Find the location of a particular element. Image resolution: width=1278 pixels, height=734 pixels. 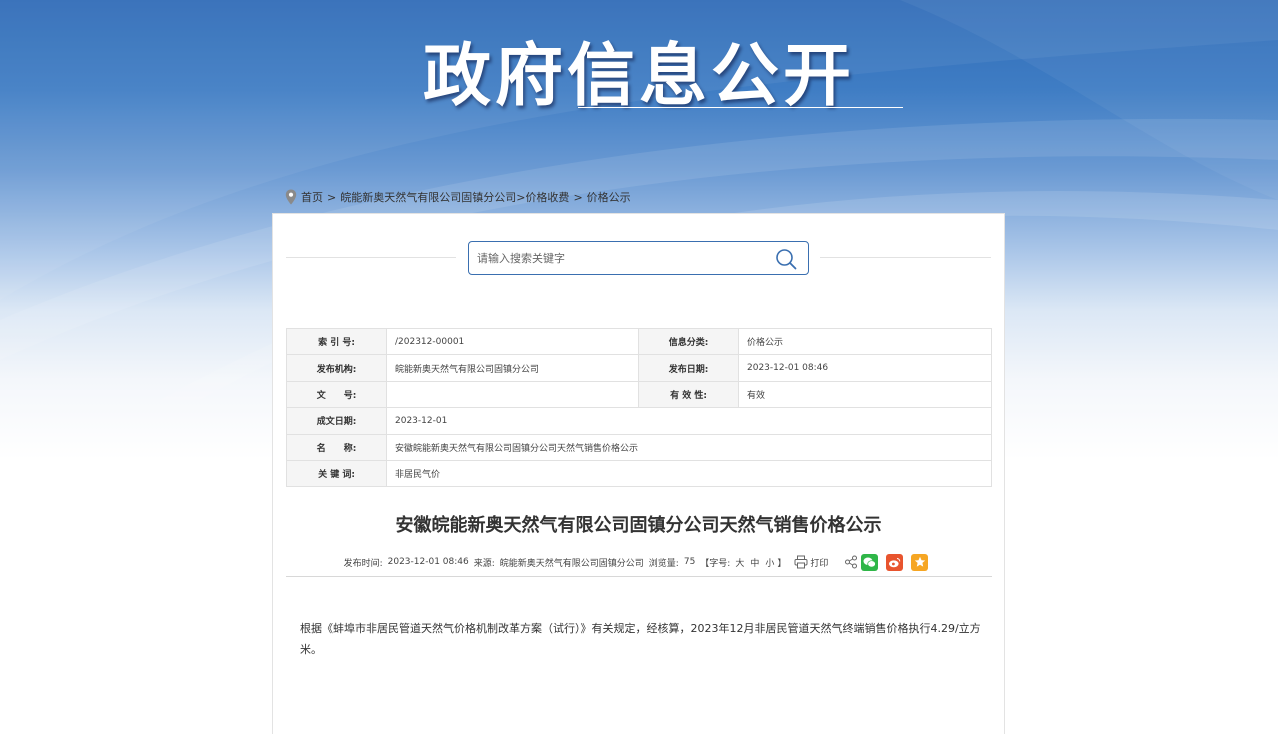

table-row: 成文日期: 2023-12-01 is located at coordinates (639, 421).